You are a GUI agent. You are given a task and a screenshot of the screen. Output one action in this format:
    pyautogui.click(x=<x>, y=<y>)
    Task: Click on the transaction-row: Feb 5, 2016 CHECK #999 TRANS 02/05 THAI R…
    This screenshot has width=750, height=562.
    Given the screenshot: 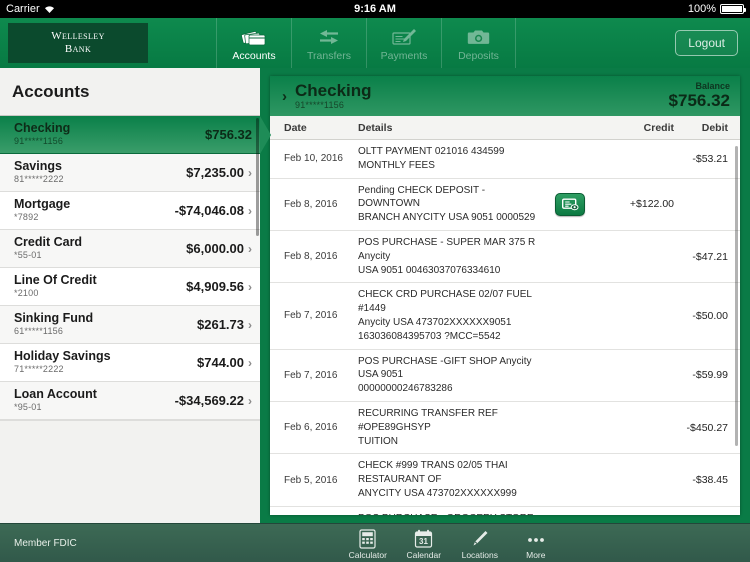 What is the action you would take?
    pyautogui.click(x=505, y=480)
    